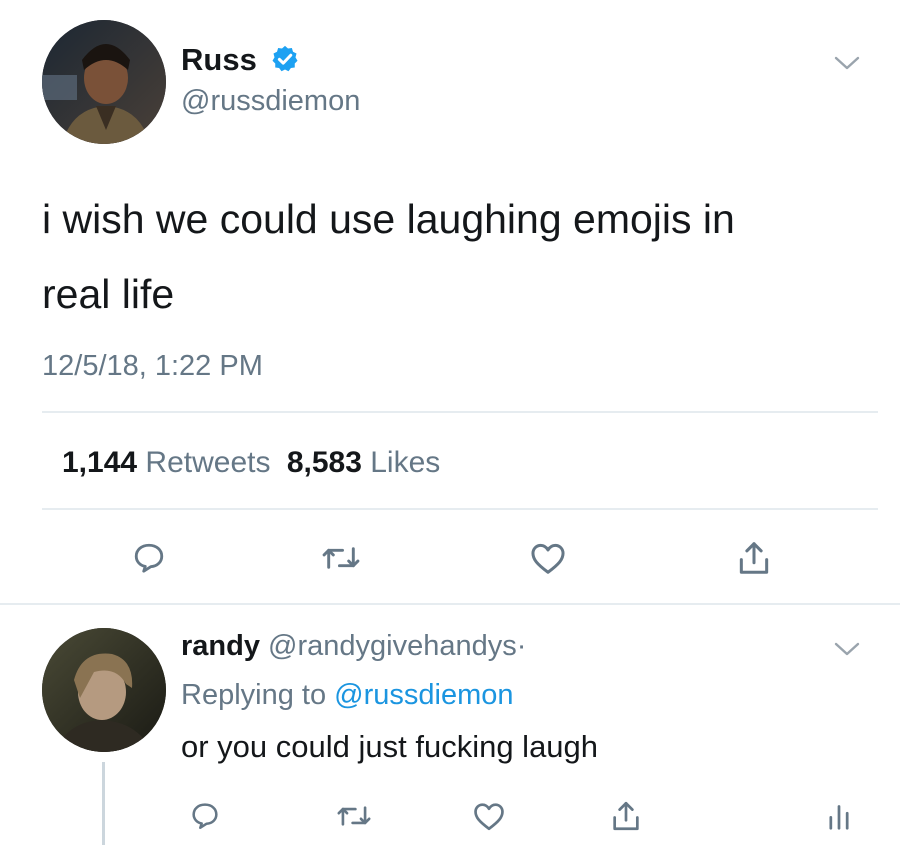 The width and height of the screenshot is (900, 845). Describe the element at coordinates (103, 803) in the screenshot. I see `thread-line` at that location.